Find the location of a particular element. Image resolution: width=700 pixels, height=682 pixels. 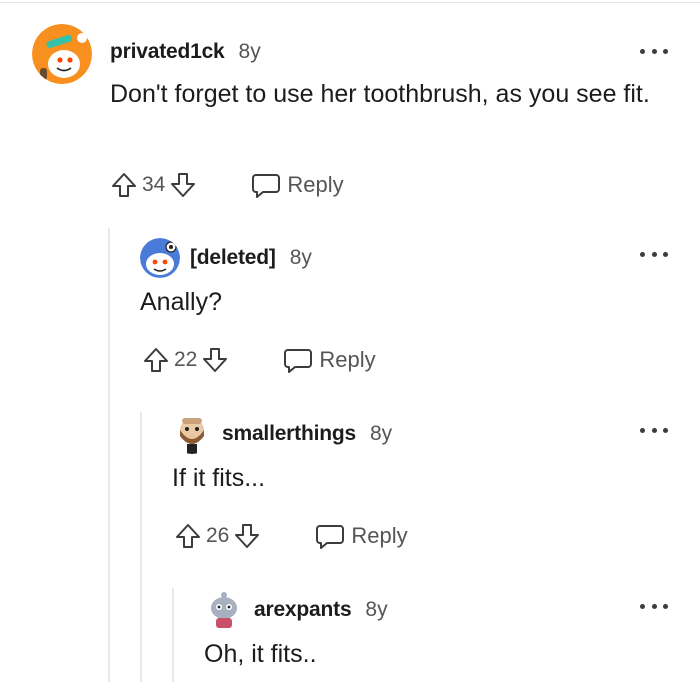

comment-header: [deleted] 8y is located at coordinates (251, 258).